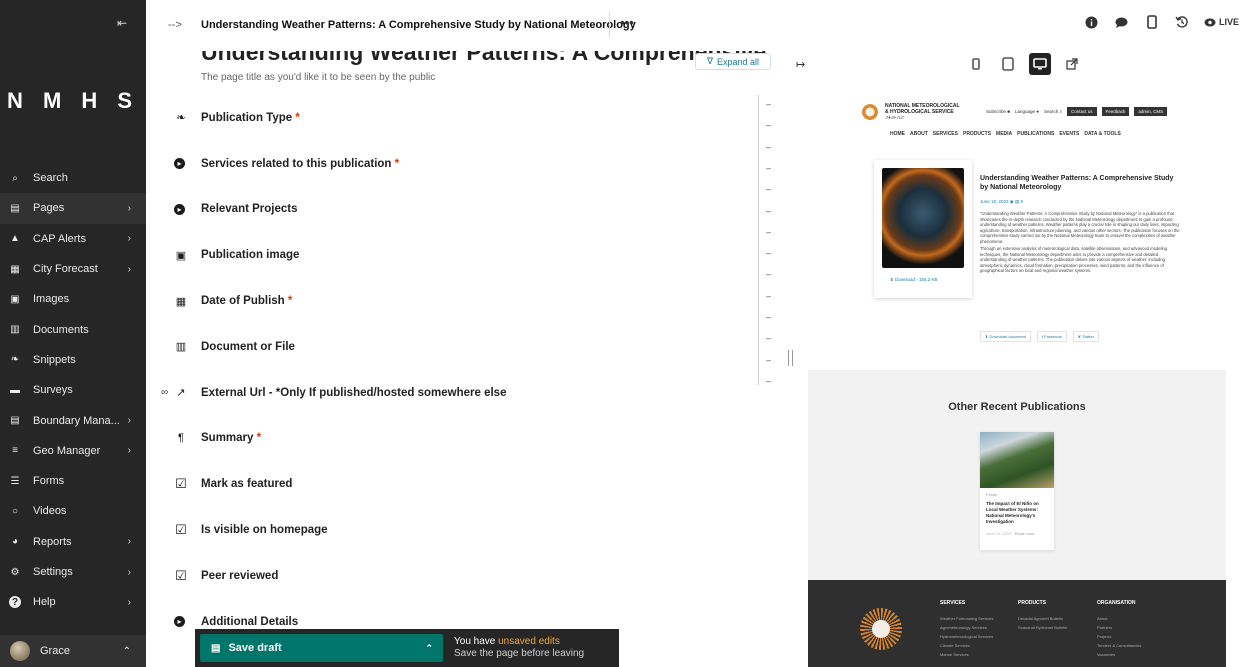 This screenshot has height=667, width=1253. I want to click on sidebar-item-snippets: ❧ Snippets, so click(73, 360).